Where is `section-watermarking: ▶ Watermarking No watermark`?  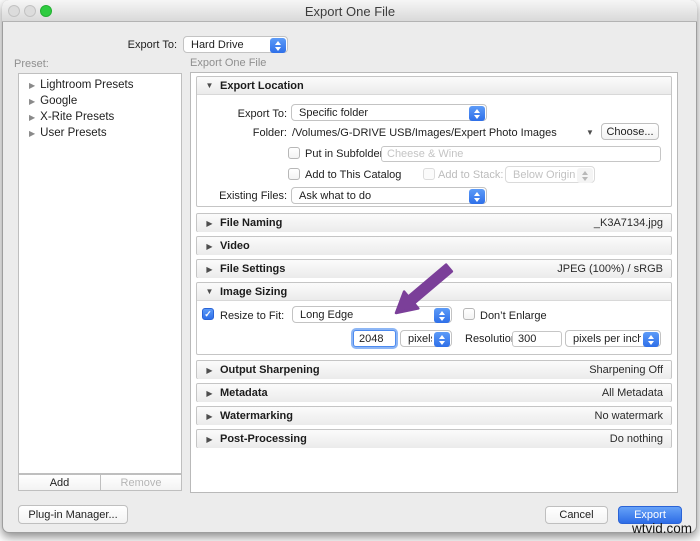
section-watermarking: ▶ Watermarking No watermark is located at coordinates (434, 415).